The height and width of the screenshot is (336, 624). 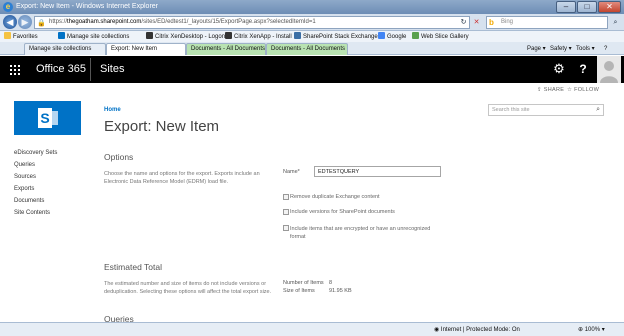 I want to click on include-encrypted-checkbox, so click(x=286, y=228).